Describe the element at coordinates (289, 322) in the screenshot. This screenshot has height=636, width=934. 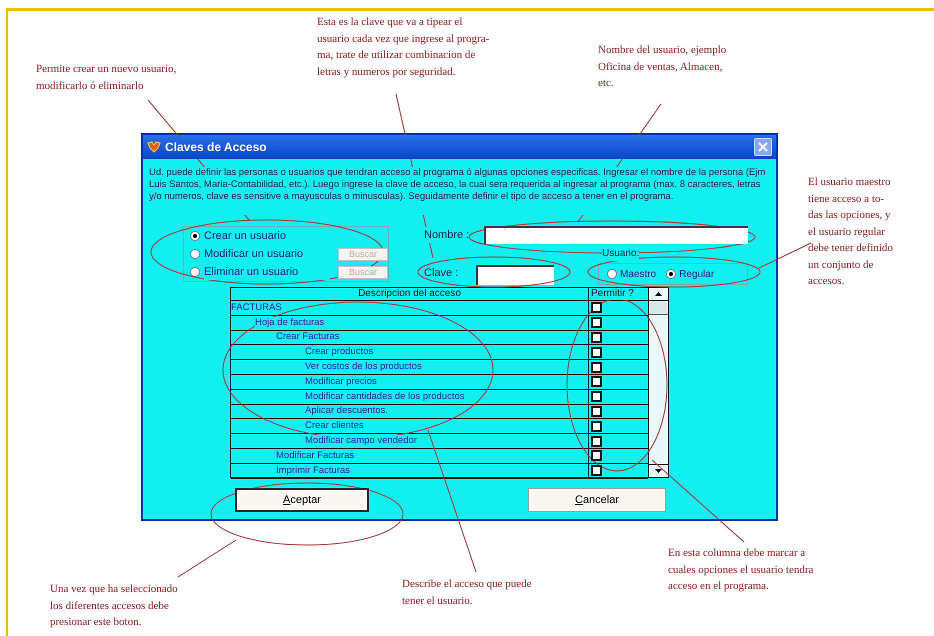
I see `access-item: Hoja de facturas` at that location.